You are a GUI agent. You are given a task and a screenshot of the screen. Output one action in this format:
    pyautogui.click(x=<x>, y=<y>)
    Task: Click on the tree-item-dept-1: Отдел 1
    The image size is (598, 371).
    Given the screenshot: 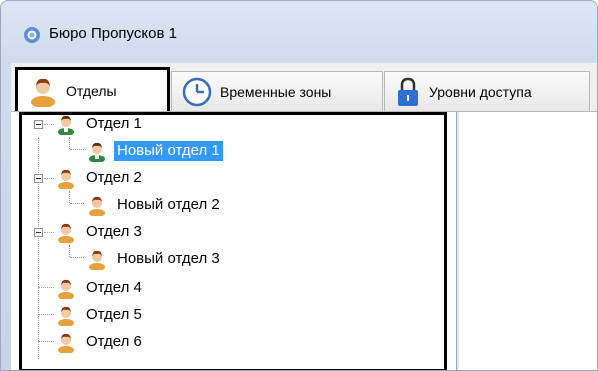 What is the action you would take?
    pyautogui.click(x=100, y=124)
    